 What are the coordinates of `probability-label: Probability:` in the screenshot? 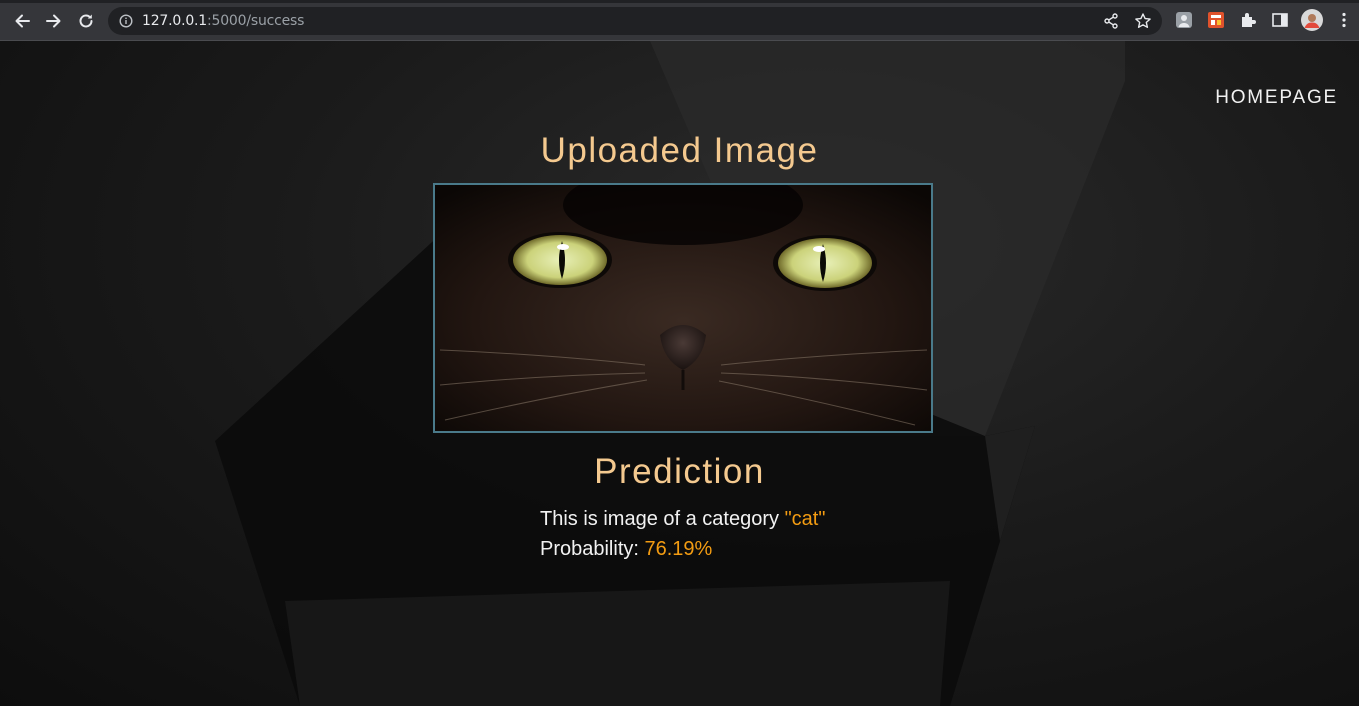 It's located at (592, 549).